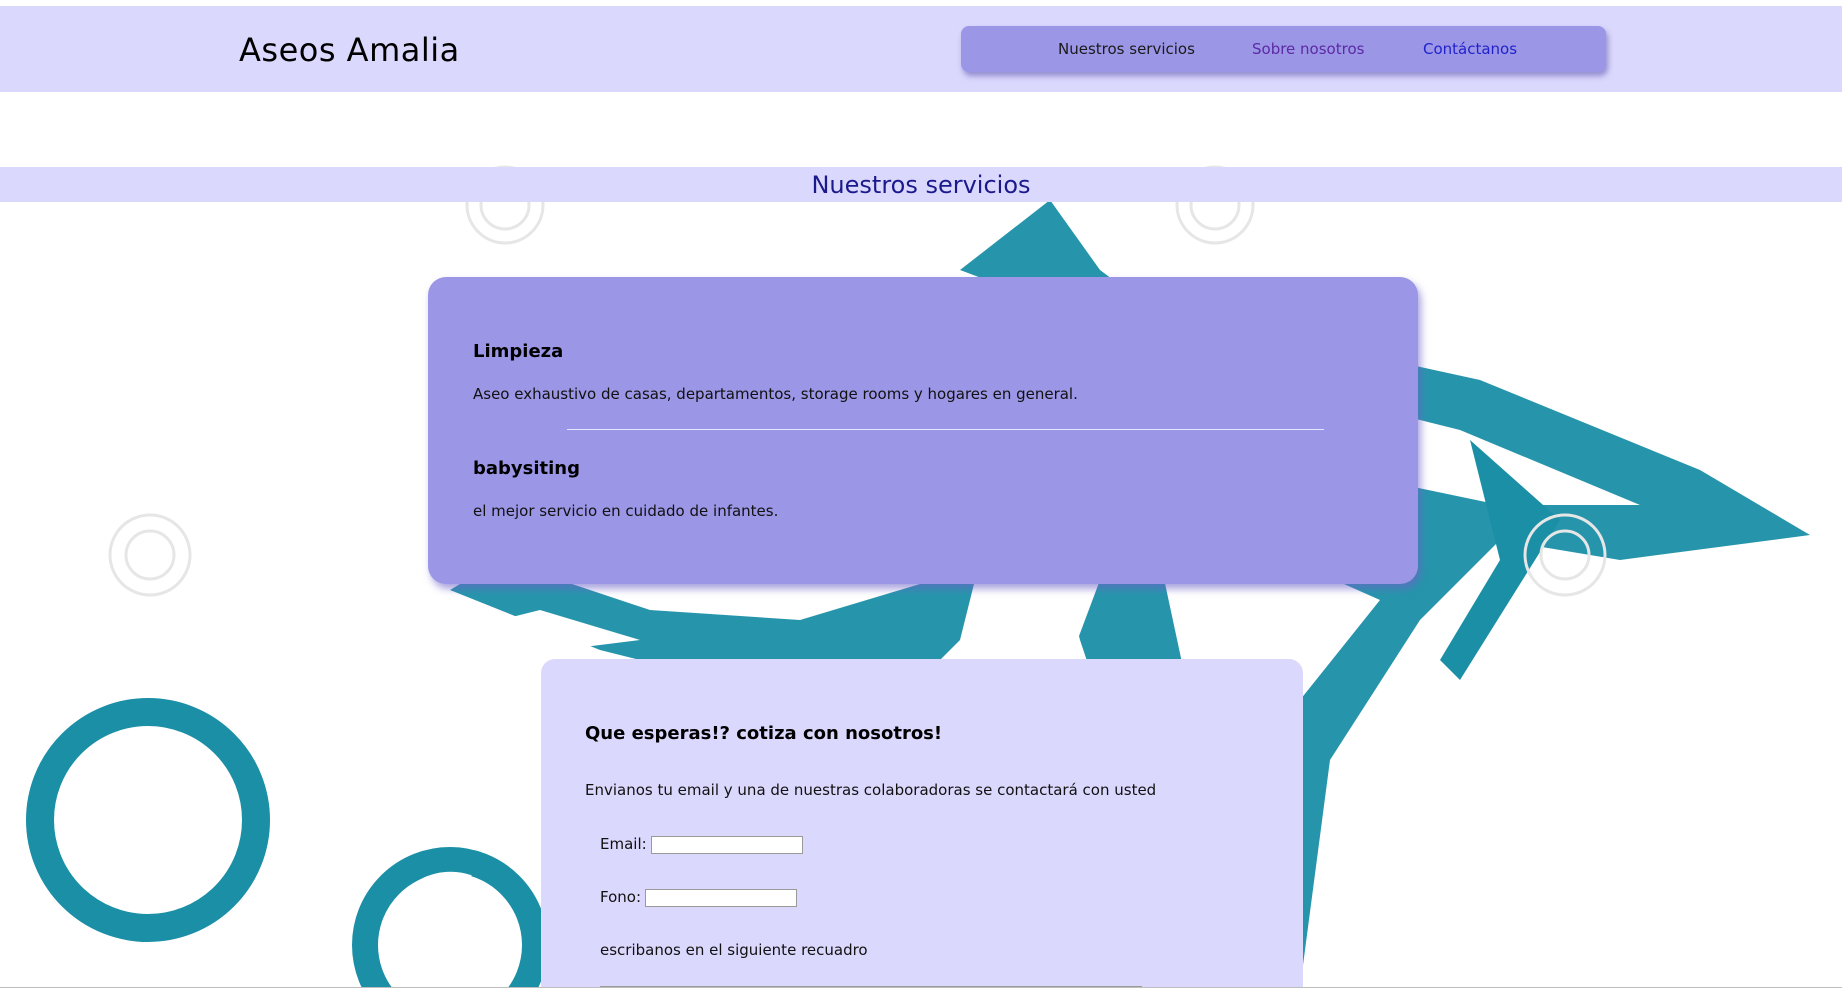  Describe the element at coordinates (721, 897) in the screenshot. I see `phone-field` at that location.